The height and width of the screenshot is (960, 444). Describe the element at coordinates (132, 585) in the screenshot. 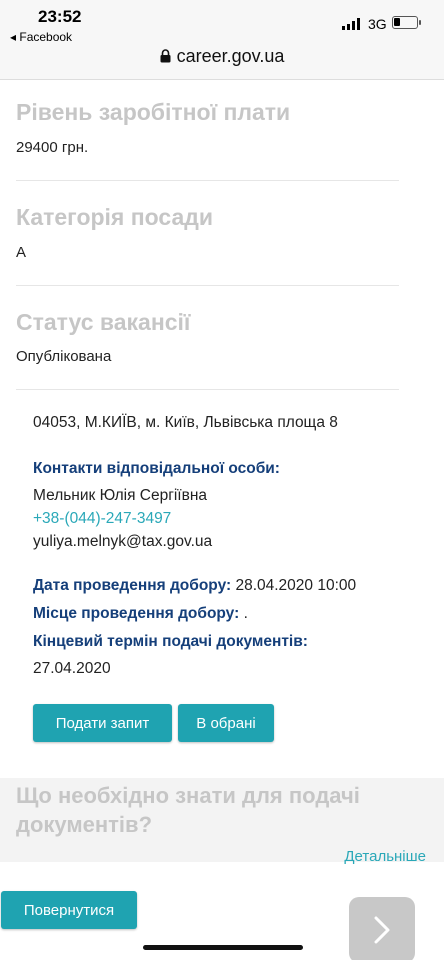

I see `selection-date-label: Дата проведення добору:` at that location.